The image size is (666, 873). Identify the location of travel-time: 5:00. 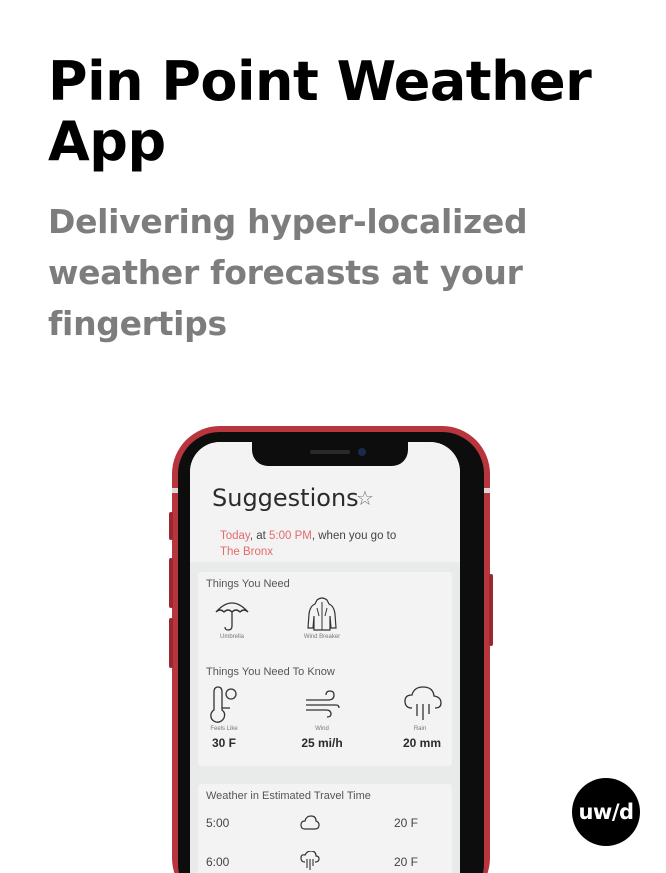
(218, 823).